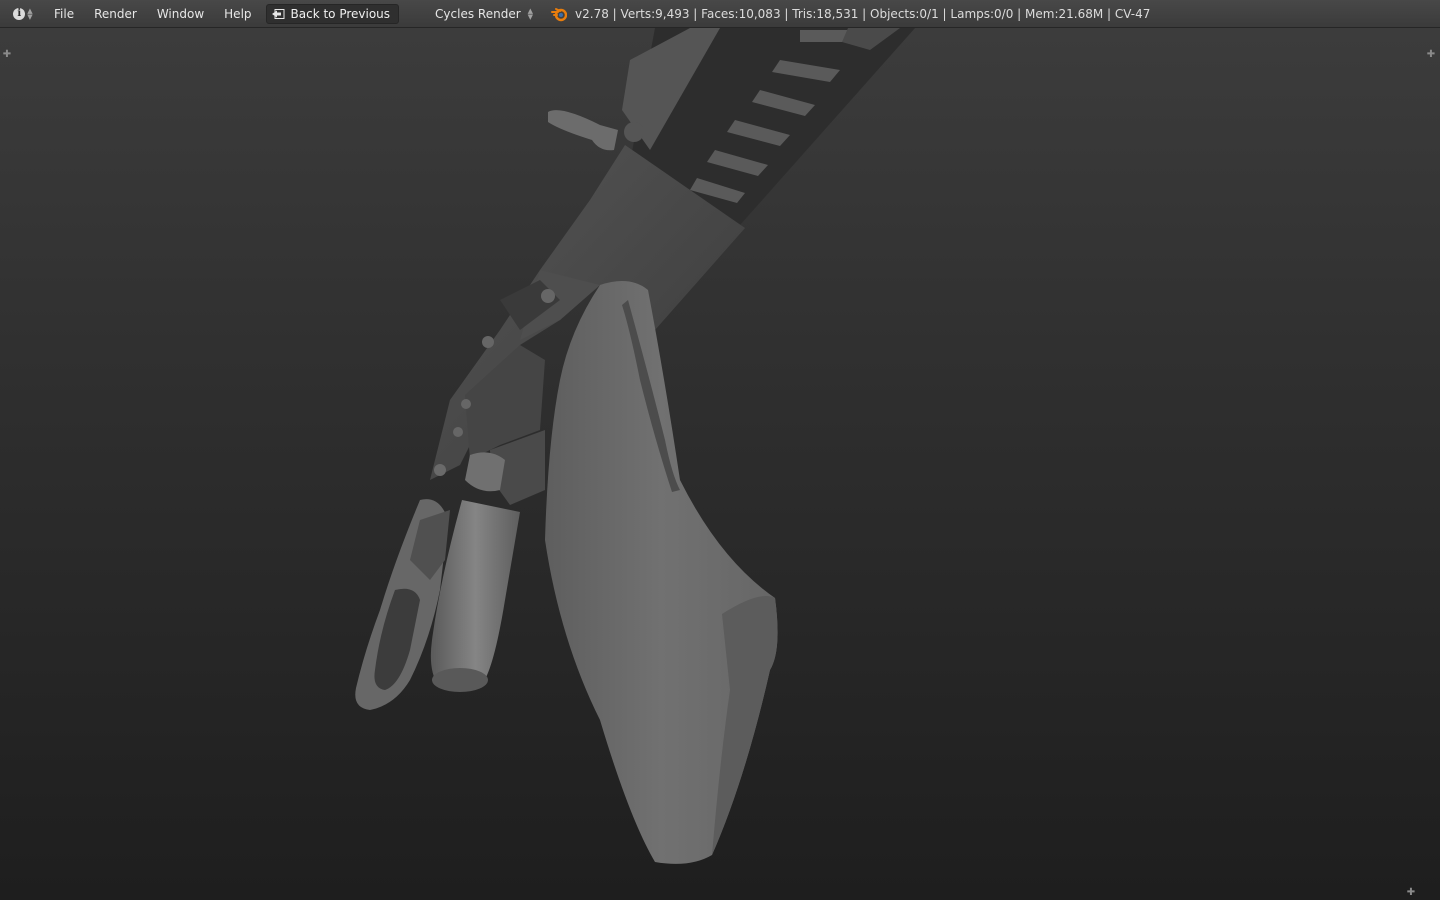  Describe the element at coordinates (634, 132) in the screenshot. I see `receiver-pin` at that location.